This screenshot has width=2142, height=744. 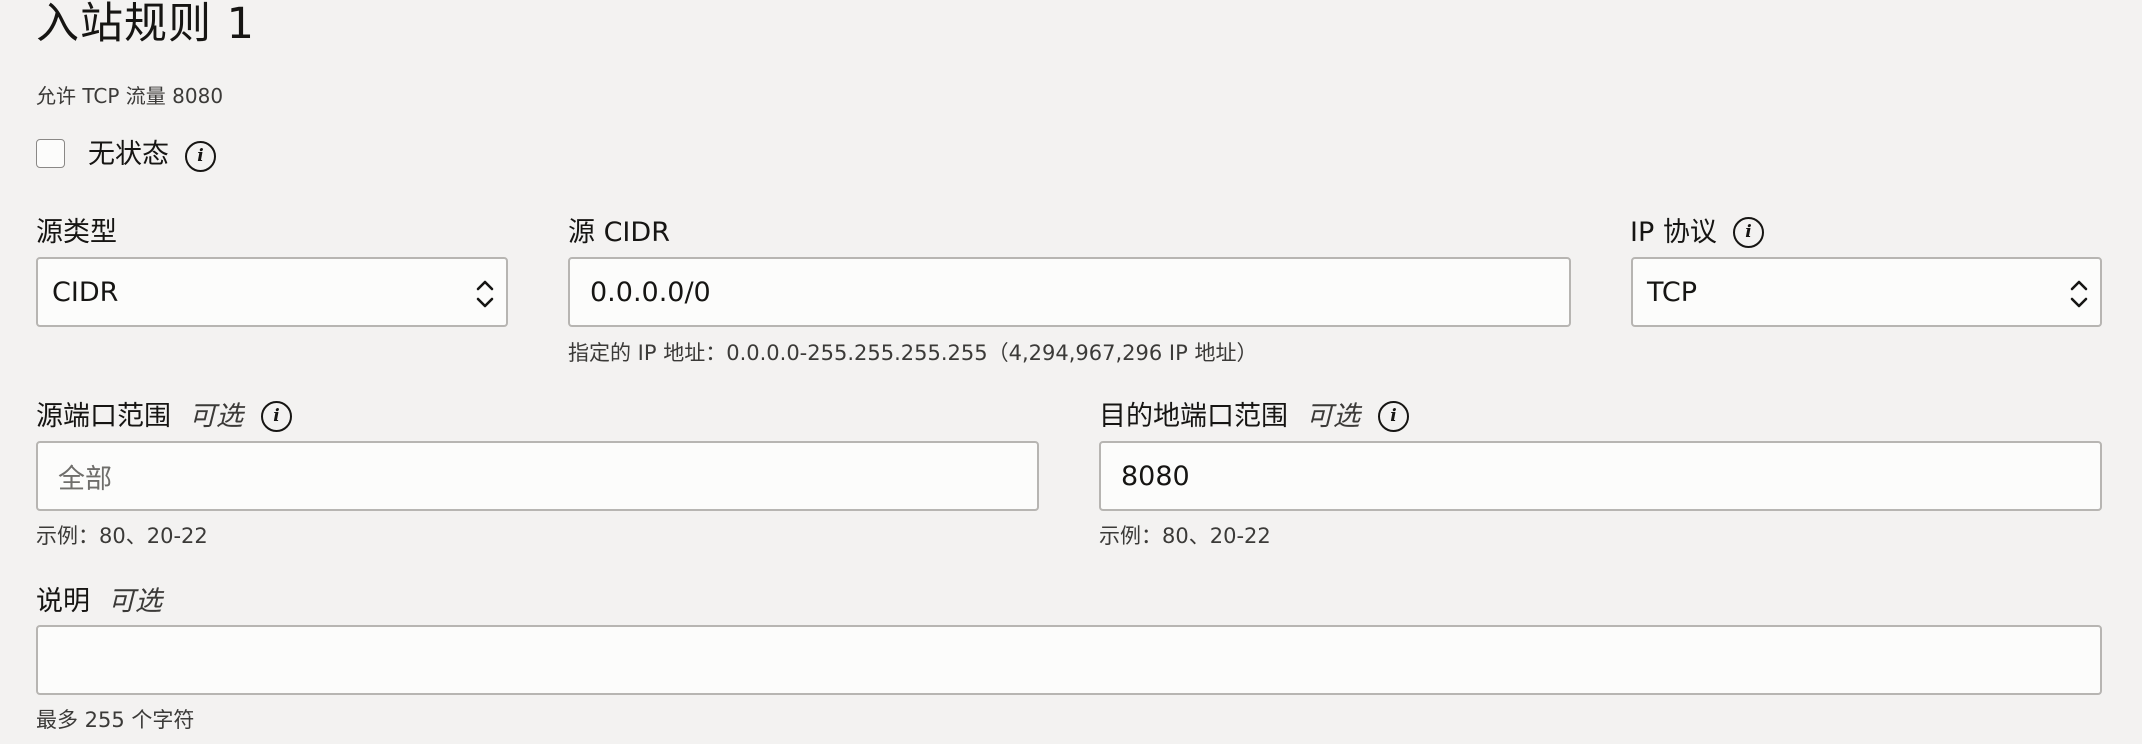 What do you see at coordinates (537, 476) in the screenshot?
I see `source-port-range-input: 全部` at bounding box center [537, 476].